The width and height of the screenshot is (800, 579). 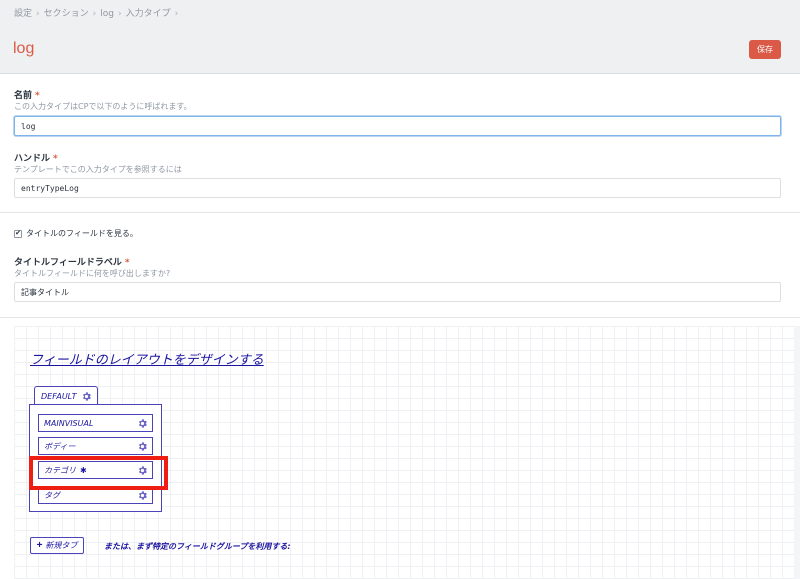 What do you see at coordinates (18, 233) in the screenshot?
I see `show-title-field-checkbox: ✔` at bounding box center [18, 233].